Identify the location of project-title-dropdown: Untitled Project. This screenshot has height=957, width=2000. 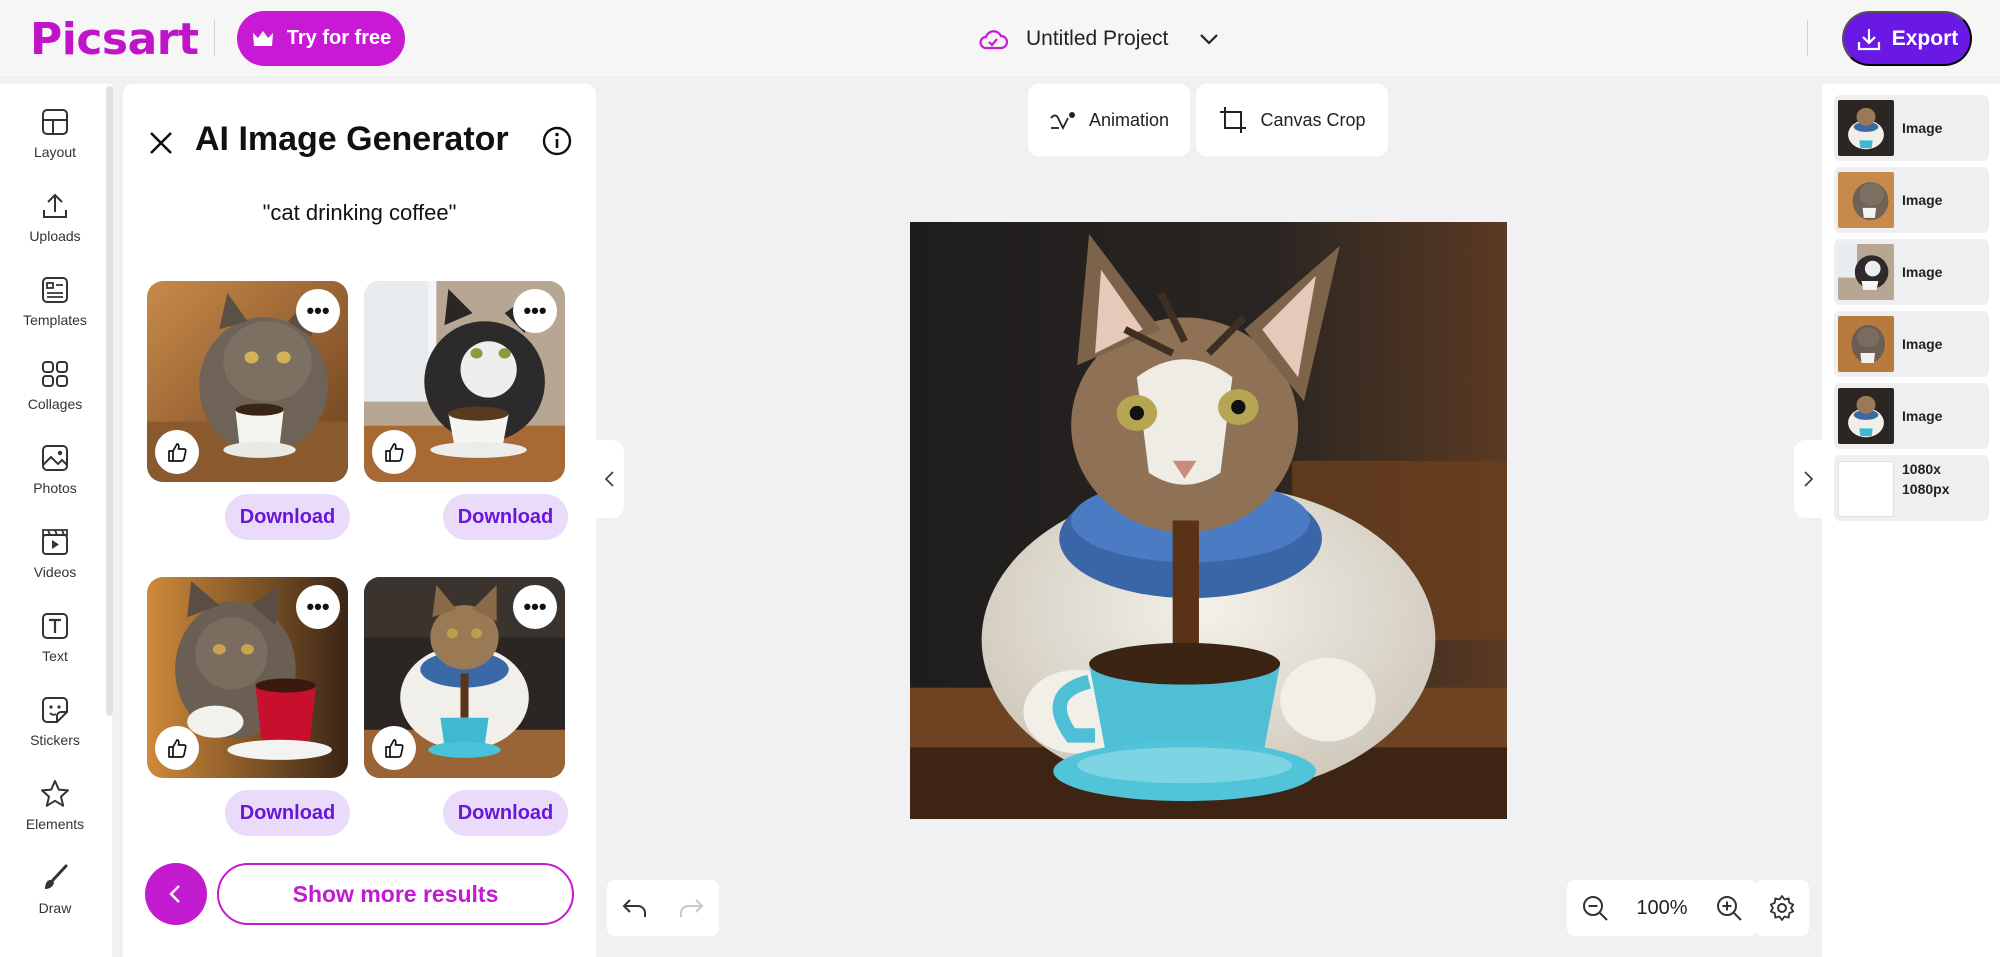
(1099, 39).